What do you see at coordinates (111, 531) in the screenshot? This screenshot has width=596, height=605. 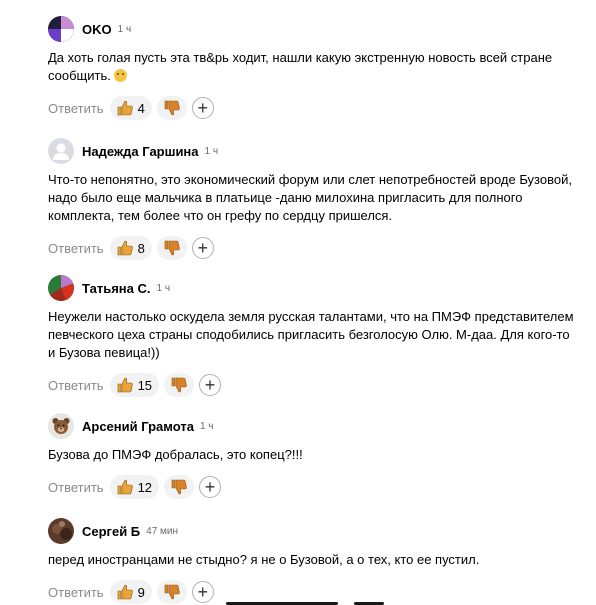 I see `author-name: Сергей Б` at bounding box center [111, 531].